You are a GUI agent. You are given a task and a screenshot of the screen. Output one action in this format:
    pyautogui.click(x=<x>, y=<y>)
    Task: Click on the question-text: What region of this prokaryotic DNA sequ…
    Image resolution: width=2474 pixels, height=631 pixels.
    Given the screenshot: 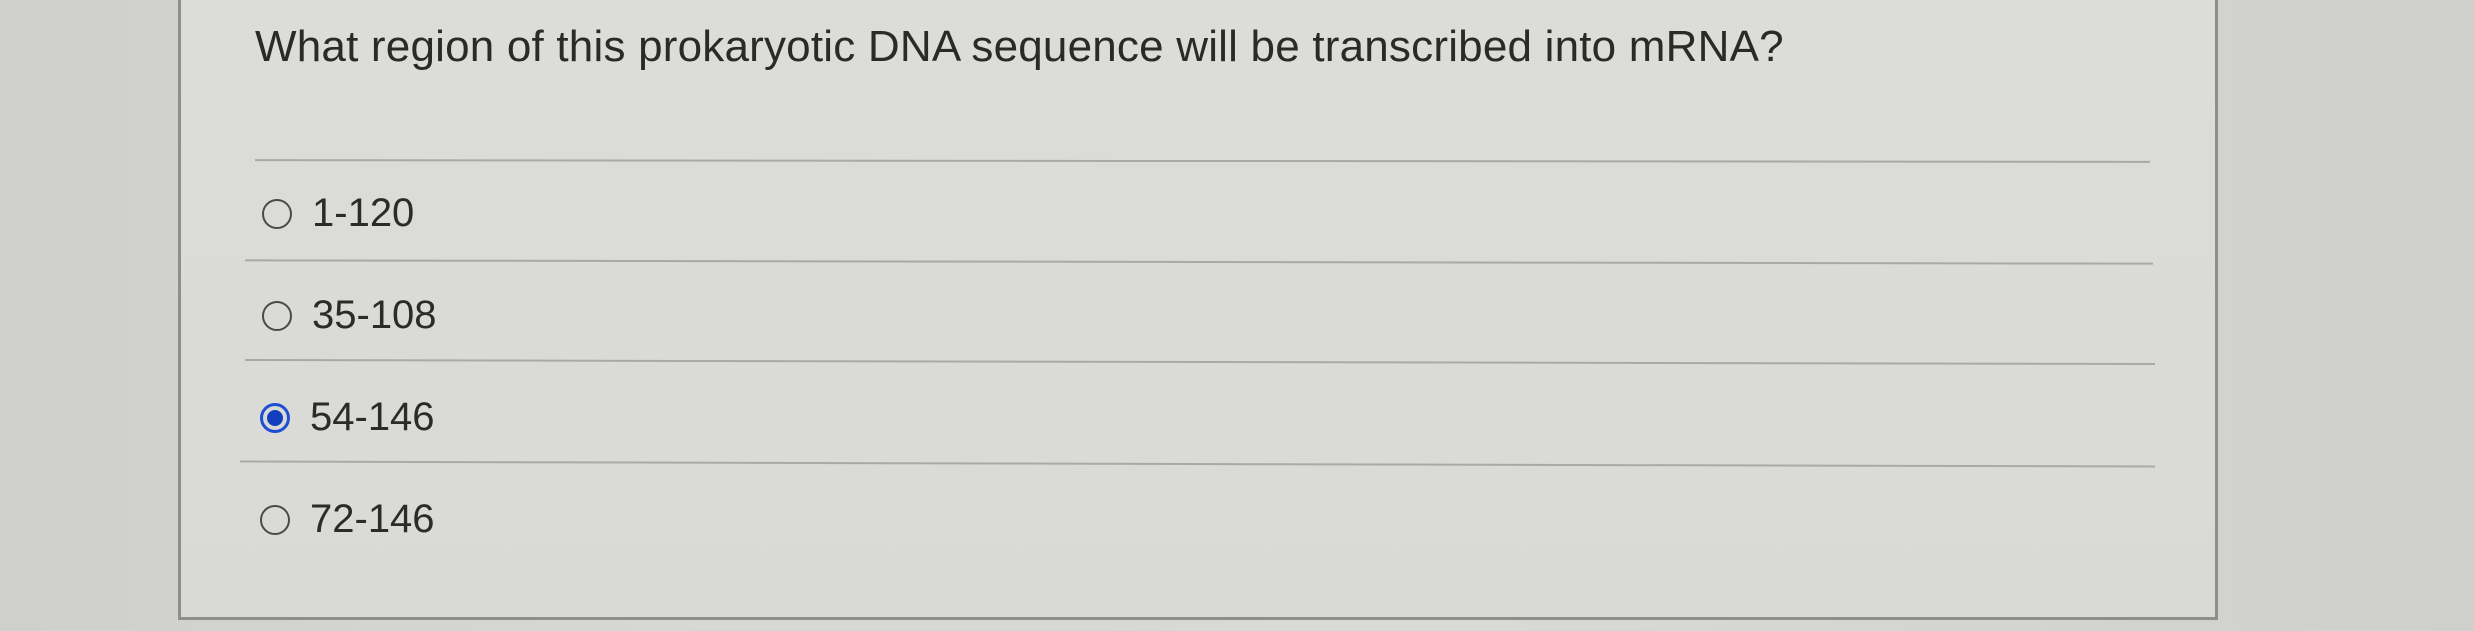 What is the action you would take?
    pyautogui.click(x=1019, y=46)
    